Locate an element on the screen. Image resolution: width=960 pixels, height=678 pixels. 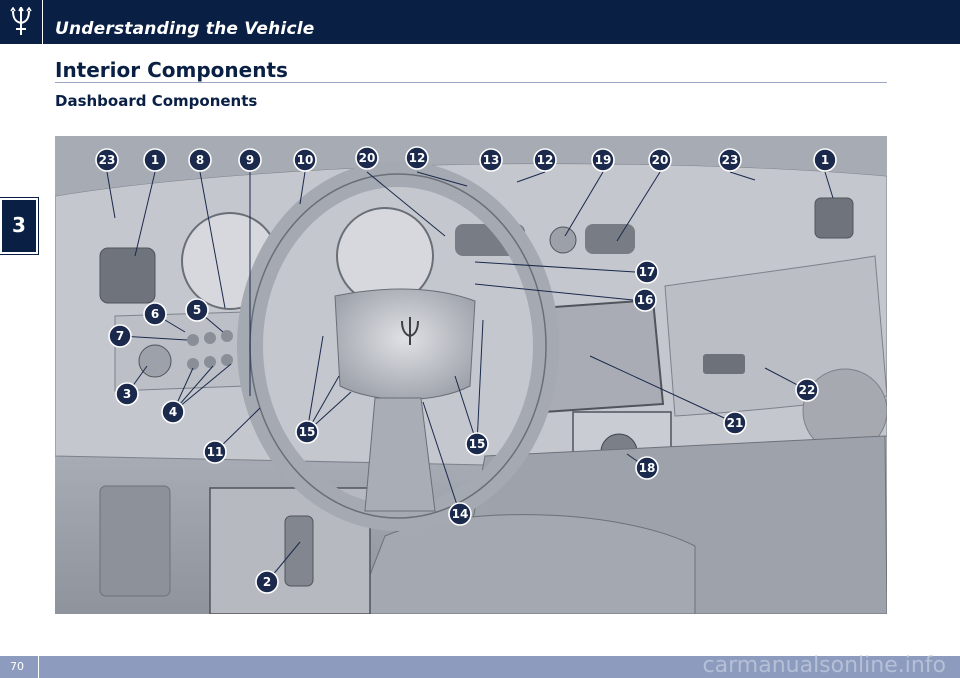
callout-10: 10 is located at coordinates (305, 160).